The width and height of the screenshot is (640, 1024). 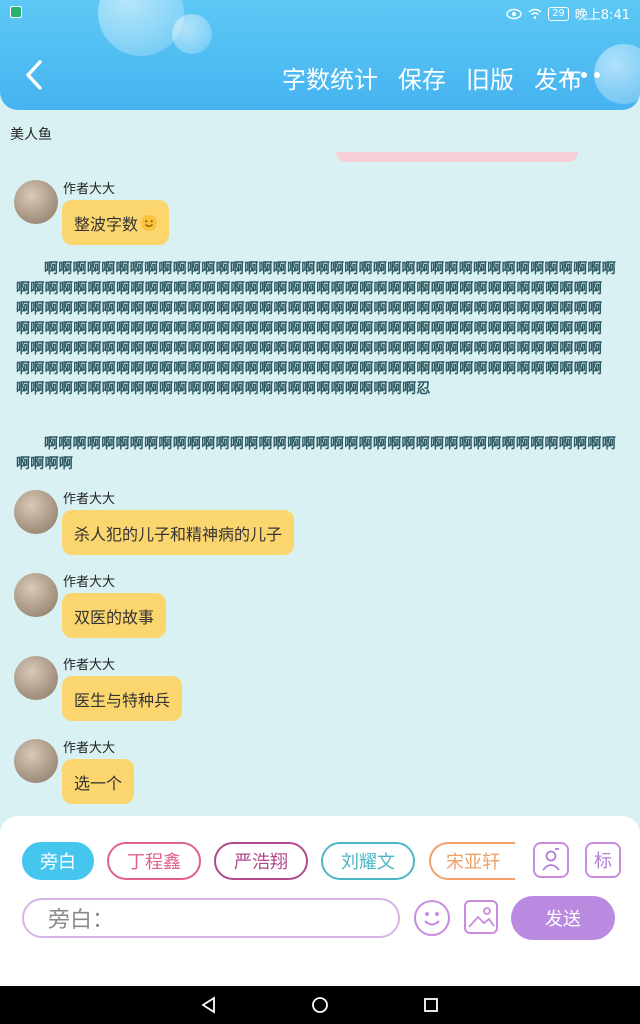 I want to click on save-button: 保存, so click(x=422, y=77).